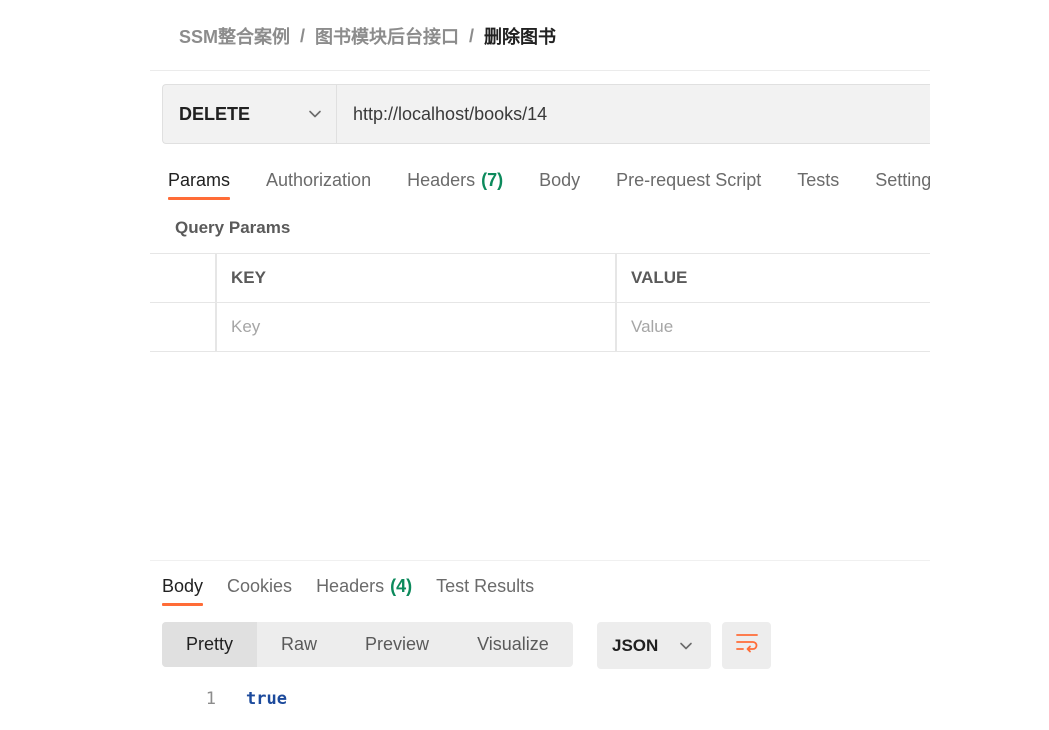 The width and height of the screenshot is (1049, 730). What do you see at coordinates (215, 113) in the screenshot?
I see `method-label: DELETE` at bounding box center [215, 113].